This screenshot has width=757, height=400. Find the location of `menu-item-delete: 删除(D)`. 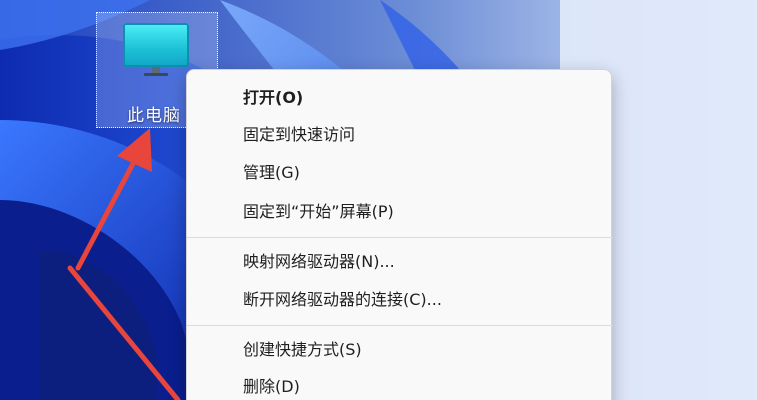

menu-item-delete: 删除(D) is located at coordinates (423, 386).